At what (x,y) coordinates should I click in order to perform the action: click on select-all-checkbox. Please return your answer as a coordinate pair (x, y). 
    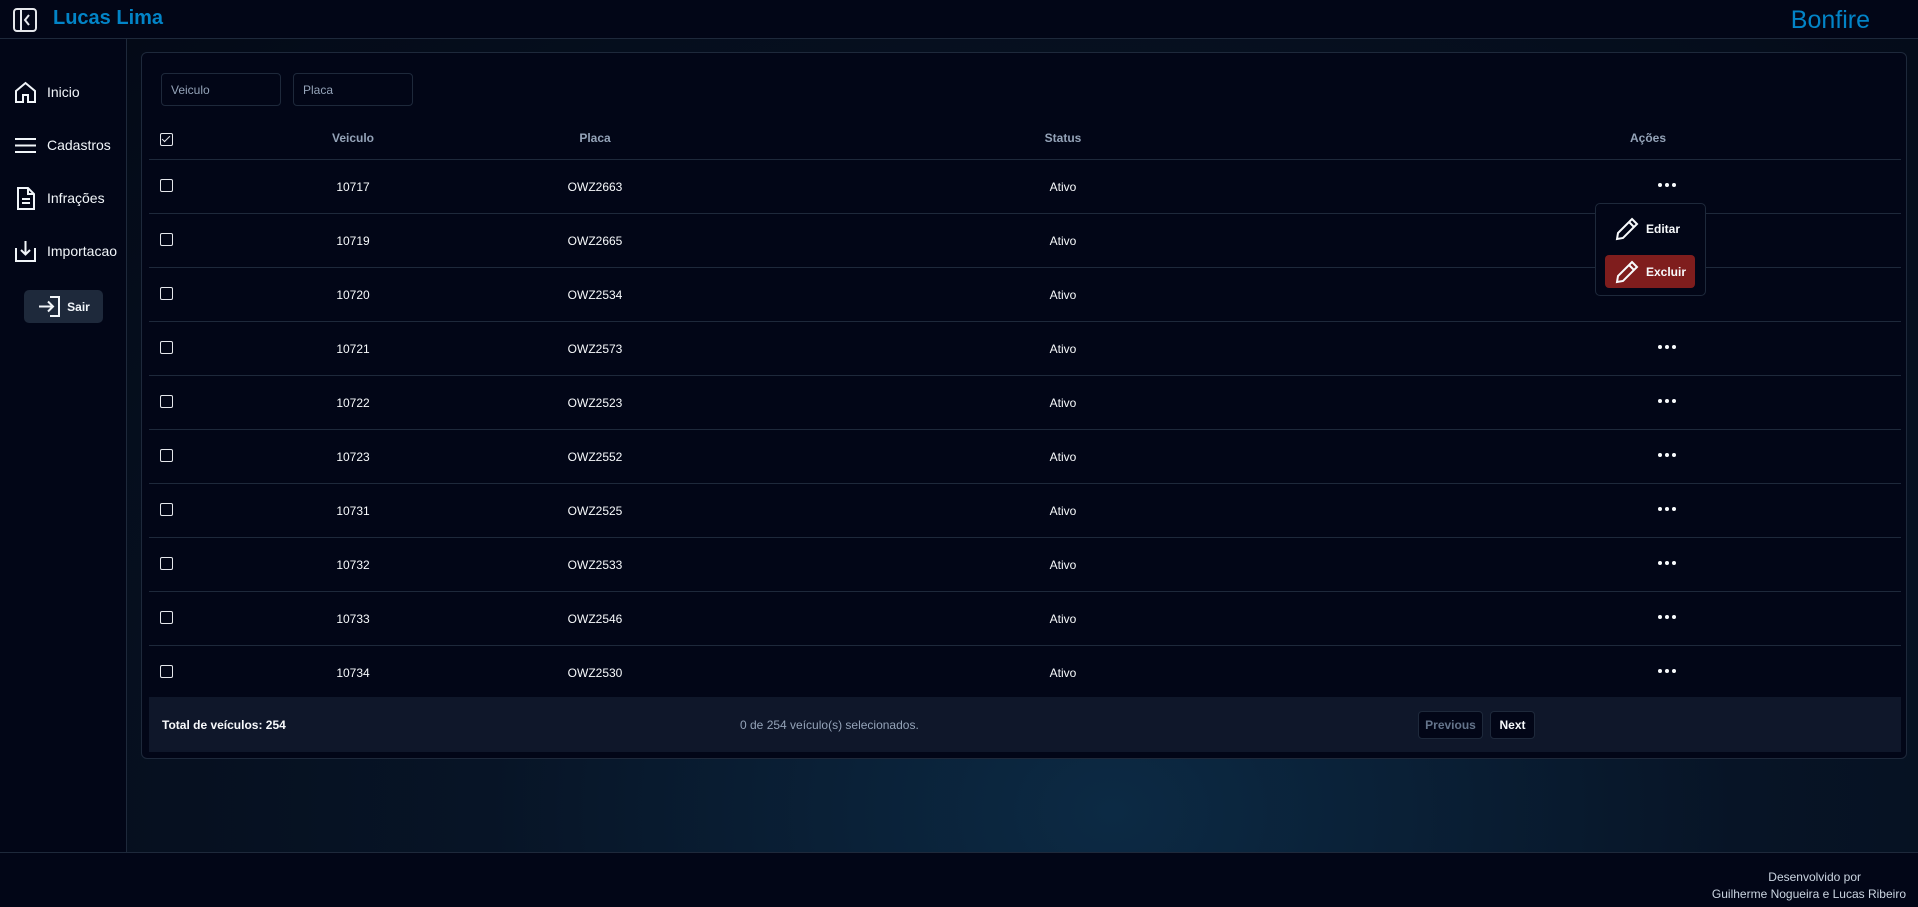
    Looking at the image, I should click on (166, 139).